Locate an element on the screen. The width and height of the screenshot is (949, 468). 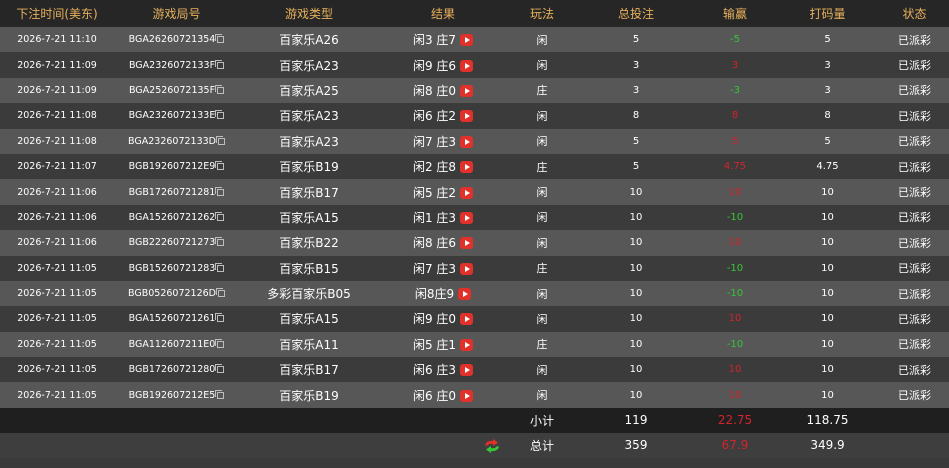
round-id: BGB22260721273 is located at coordinates (176, 242).